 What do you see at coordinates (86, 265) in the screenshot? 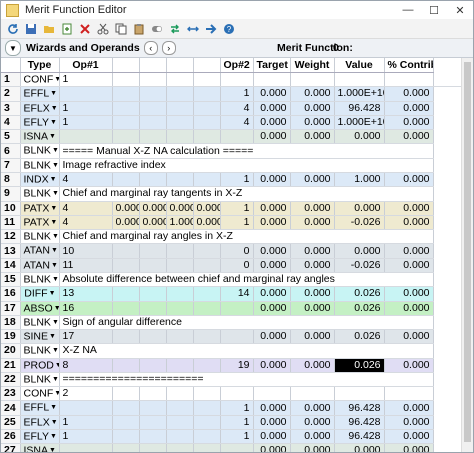
I see `cell: 11` at bounding box center [86, 265].